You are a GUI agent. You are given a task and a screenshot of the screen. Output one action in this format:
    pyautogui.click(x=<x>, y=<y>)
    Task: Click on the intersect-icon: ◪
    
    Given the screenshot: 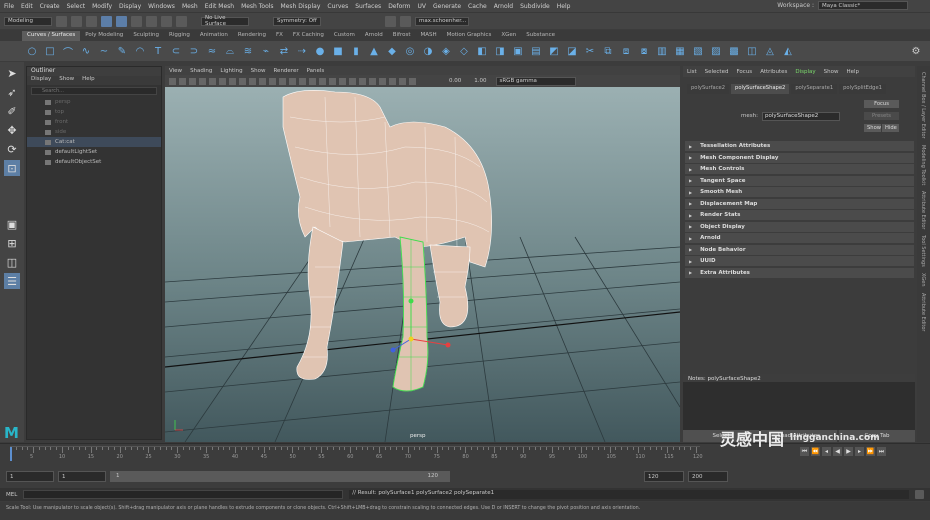 What is the action you would take?
    pyautogui.click(x=572, y=51)
    